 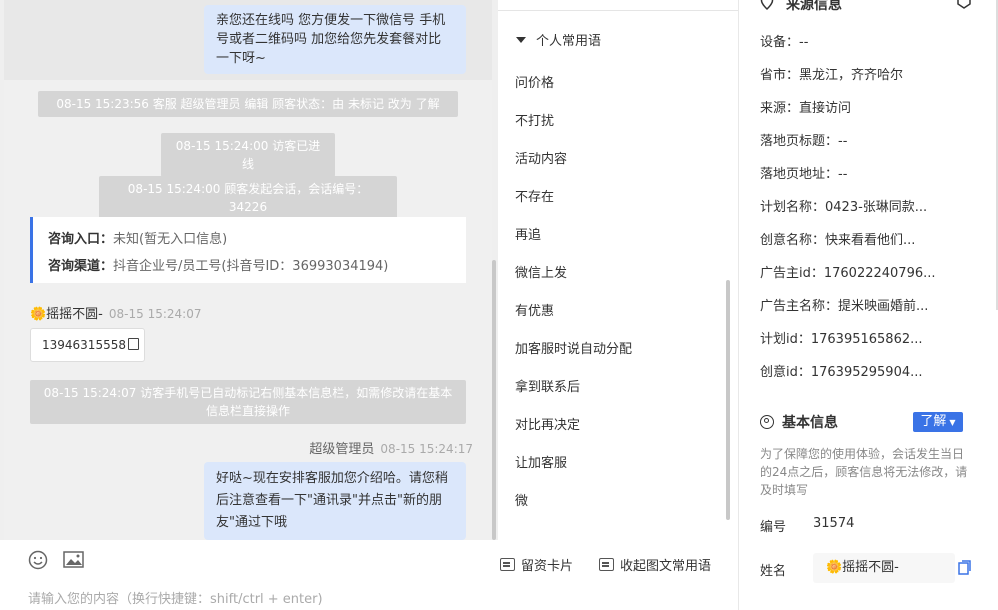 What do you see at coordinates (547, 566) in the screenshot?
I see `lead-card-label: 留资卡片` at bounding box center [547, 566].